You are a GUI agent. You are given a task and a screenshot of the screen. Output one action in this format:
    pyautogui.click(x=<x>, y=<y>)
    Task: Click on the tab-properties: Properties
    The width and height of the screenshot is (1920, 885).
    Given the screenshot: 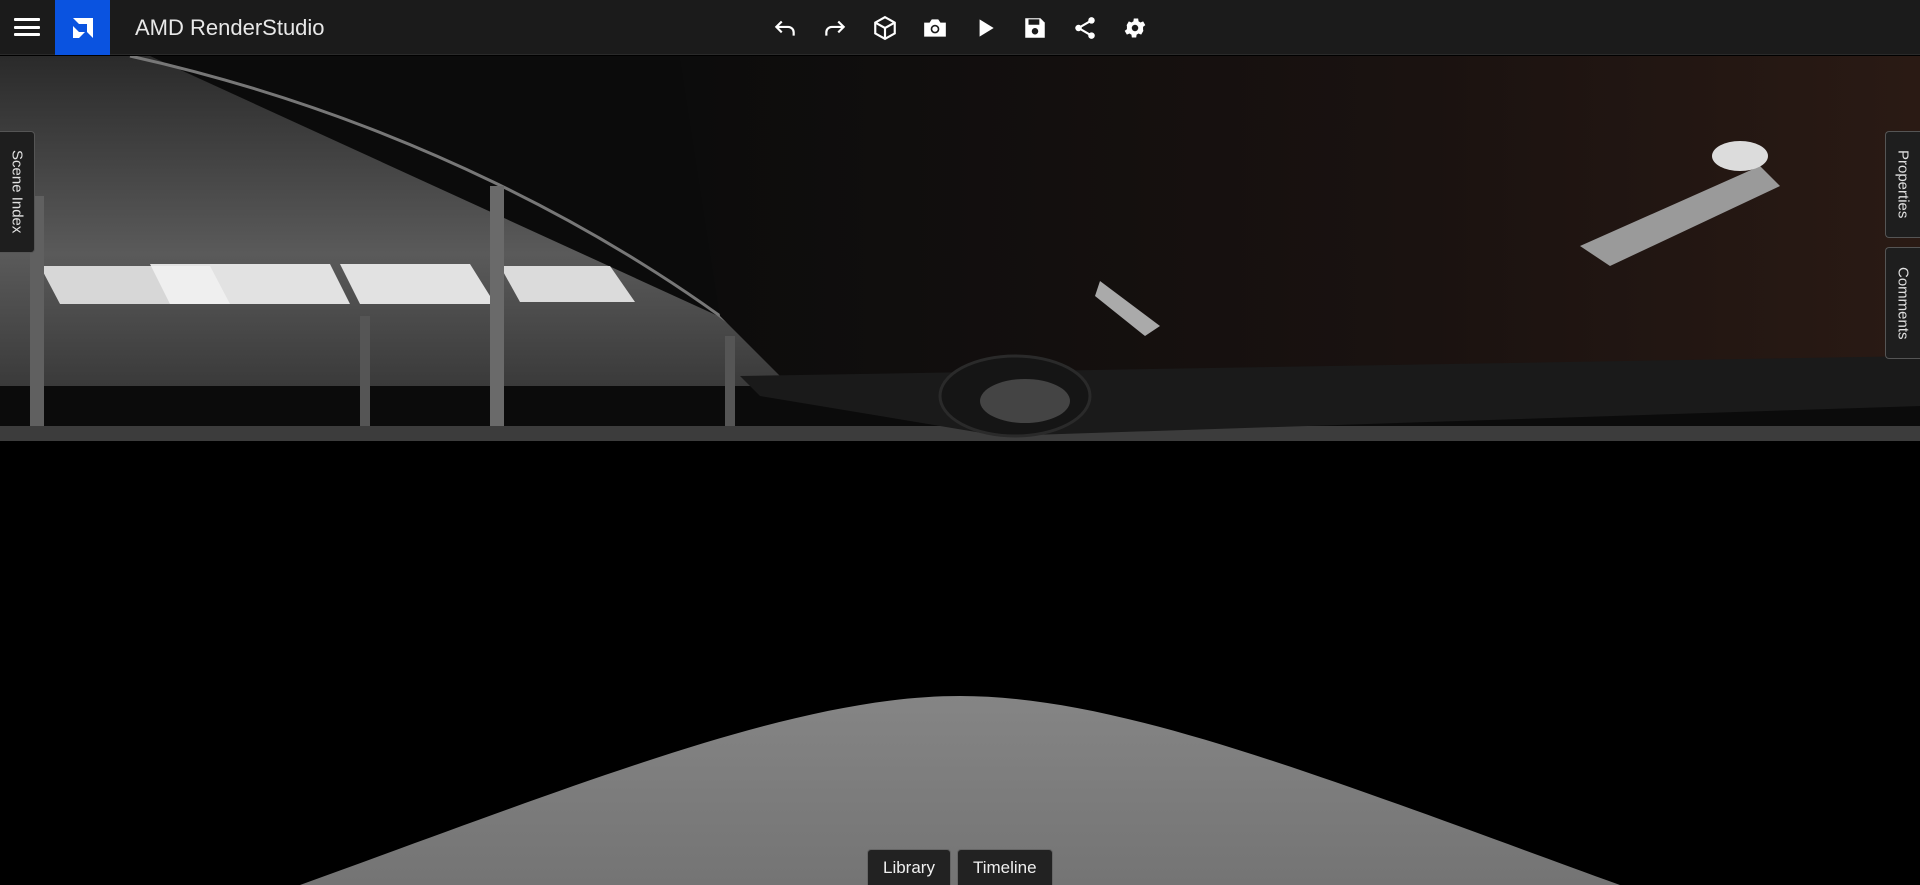 What is the action you would take?
    pyautogui.click(x=1902, y=184)
    